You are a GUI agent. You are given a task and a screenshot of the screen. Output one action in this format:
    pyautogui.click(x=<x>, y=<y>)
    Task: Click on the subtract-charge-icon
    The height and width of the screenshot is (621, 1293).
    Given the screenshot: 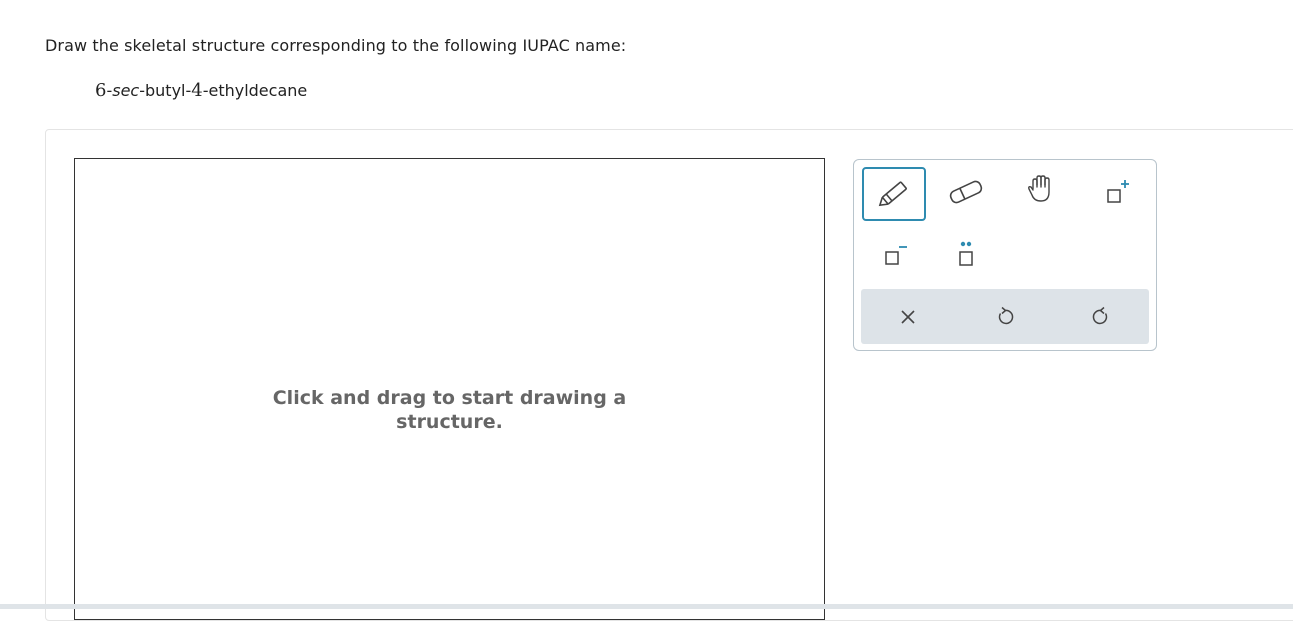 What is the action you would take?
    pyautogui.click(x=894, y=254)
    